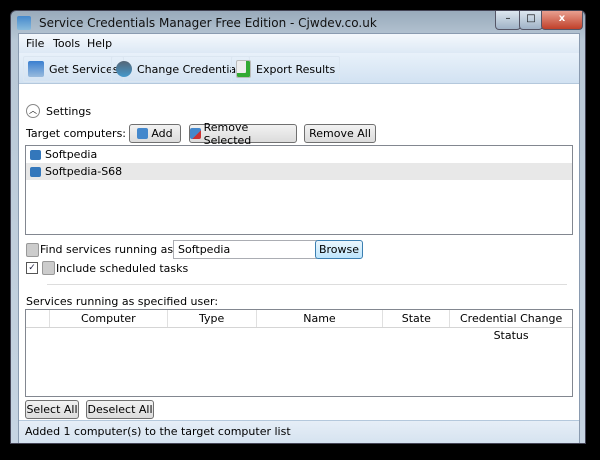  What do you see at coordinates (69, 111) in the screenshot?
I see `settings-label: Settings` at bounding box center [69, 111].